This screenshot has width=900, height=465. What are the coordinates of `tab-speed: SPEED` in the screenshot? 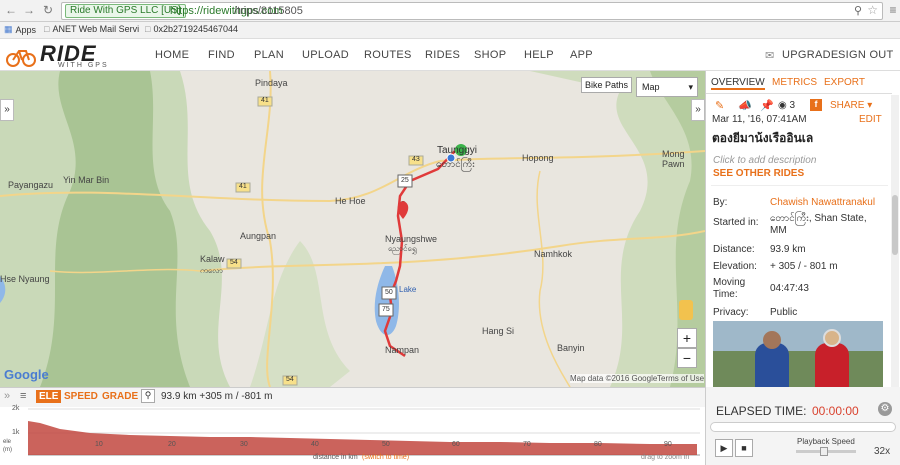 It's located at (81, 396).